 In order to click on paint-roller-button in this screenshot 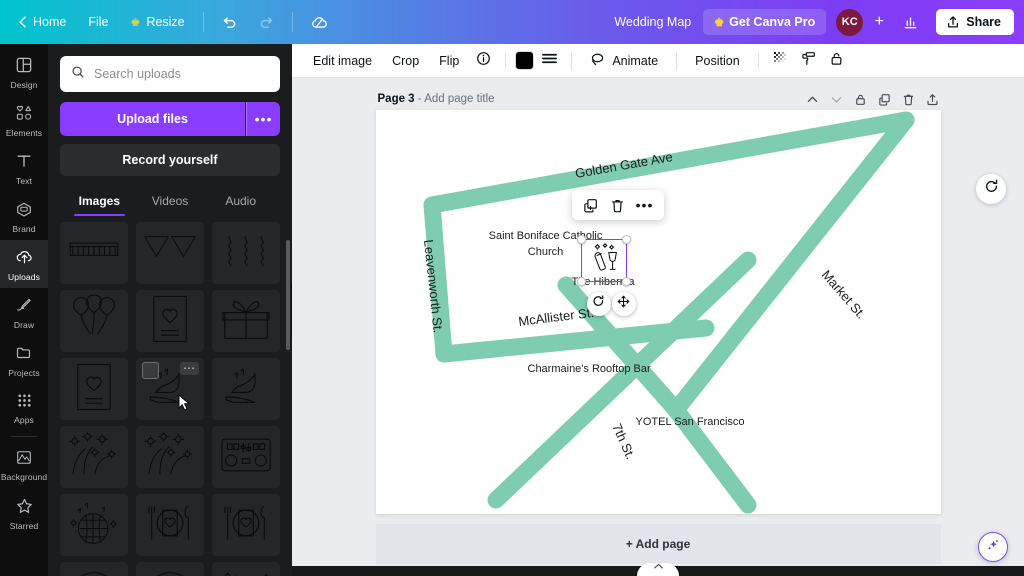, I will do `click(809, 61)`.